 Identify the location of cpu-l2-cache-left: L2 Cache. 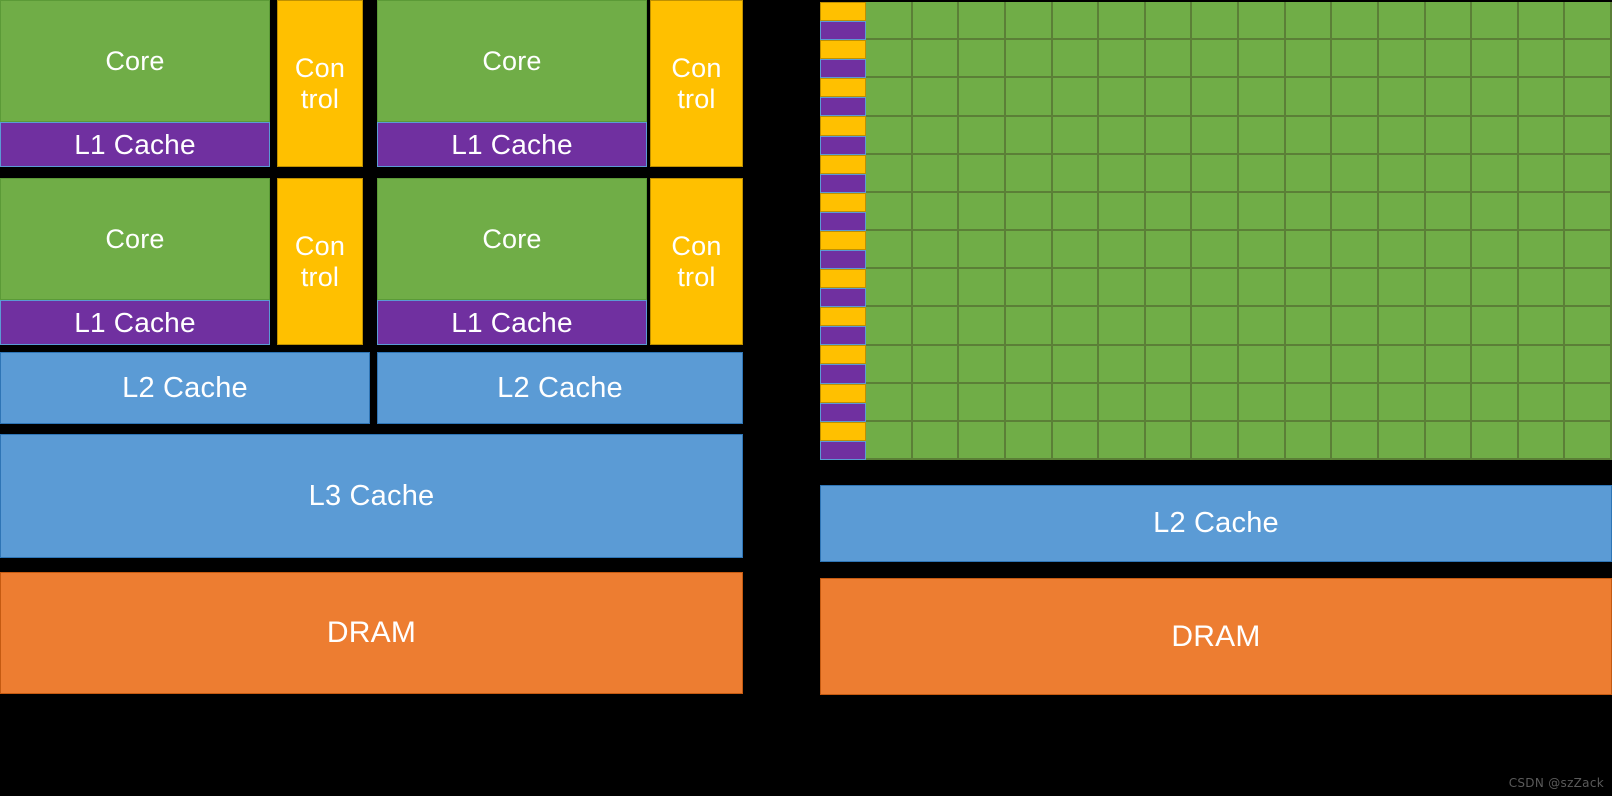
(185, 388).